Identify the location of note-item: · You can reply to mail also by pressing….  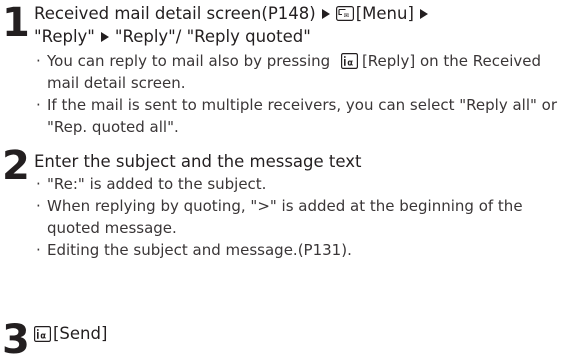
(304, 72).